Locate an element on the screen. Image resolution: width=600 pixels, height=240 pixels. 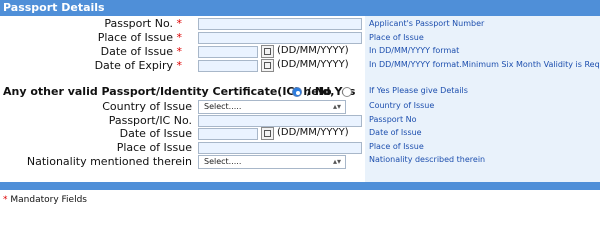
date-of-issue-input is located at coordinates (228, 52).